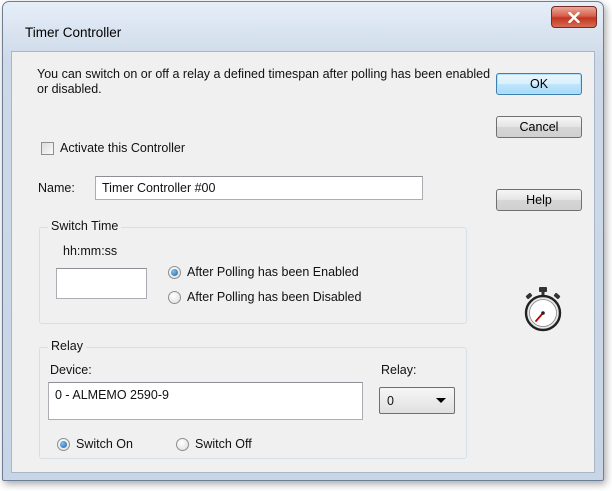 The width and height of the screenshot is (612, 491). What do you see at coordinates (73, 32) in the screenshot?
I see `window-title: Timer Controller` at bounding box center [73, 32].